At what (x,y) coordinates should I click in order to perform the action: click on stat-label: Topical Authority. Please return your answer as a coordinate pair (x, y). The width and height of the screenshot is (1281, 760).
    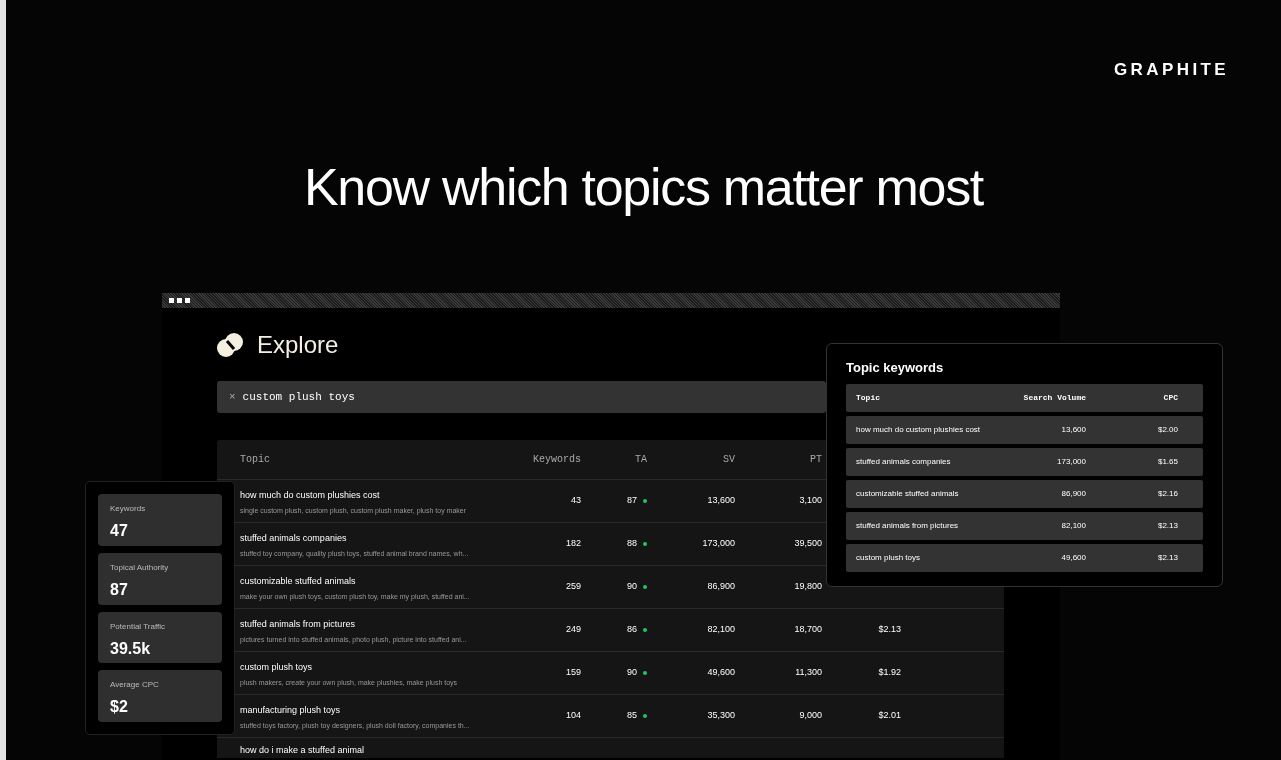
    Looking at the image, I should click on (140, 567).